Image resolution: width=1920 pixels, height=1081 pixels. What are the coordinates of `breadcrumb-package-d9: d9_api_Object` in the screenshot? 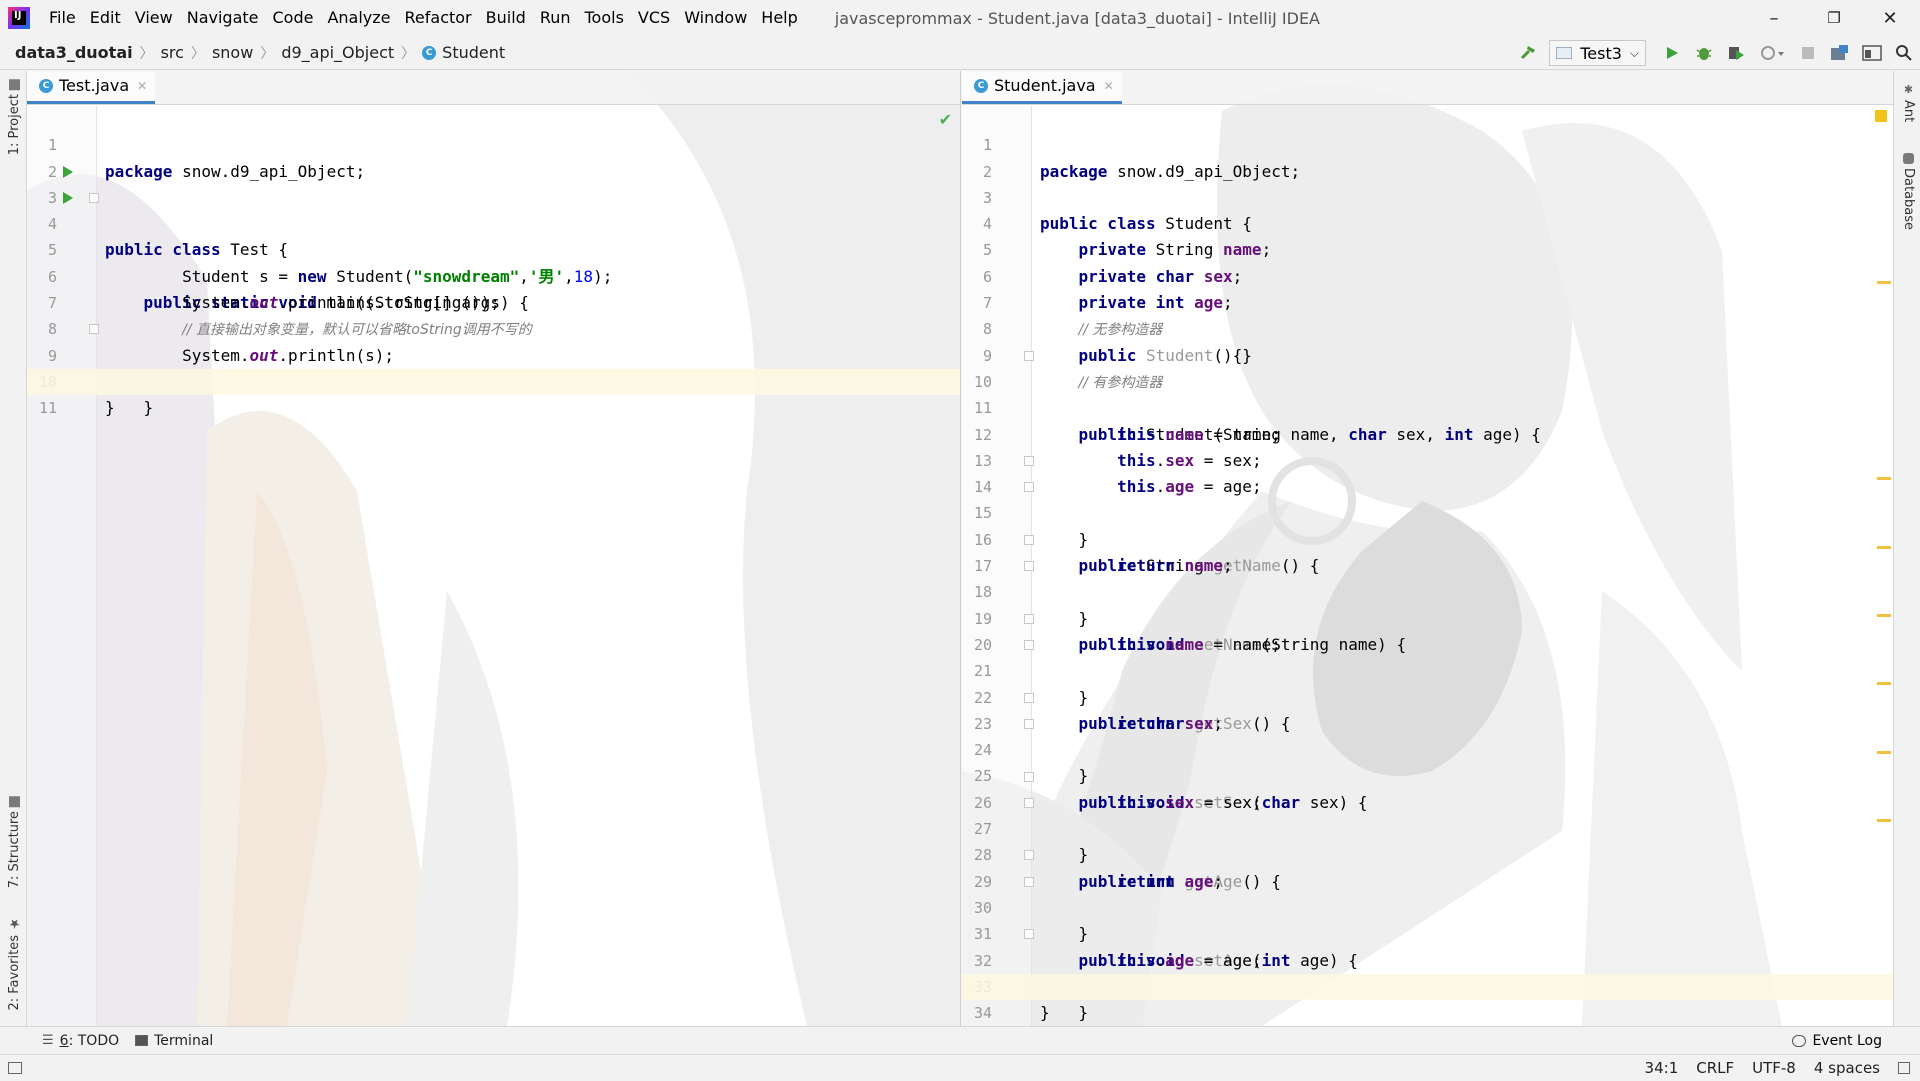 It's located at (337, 52).